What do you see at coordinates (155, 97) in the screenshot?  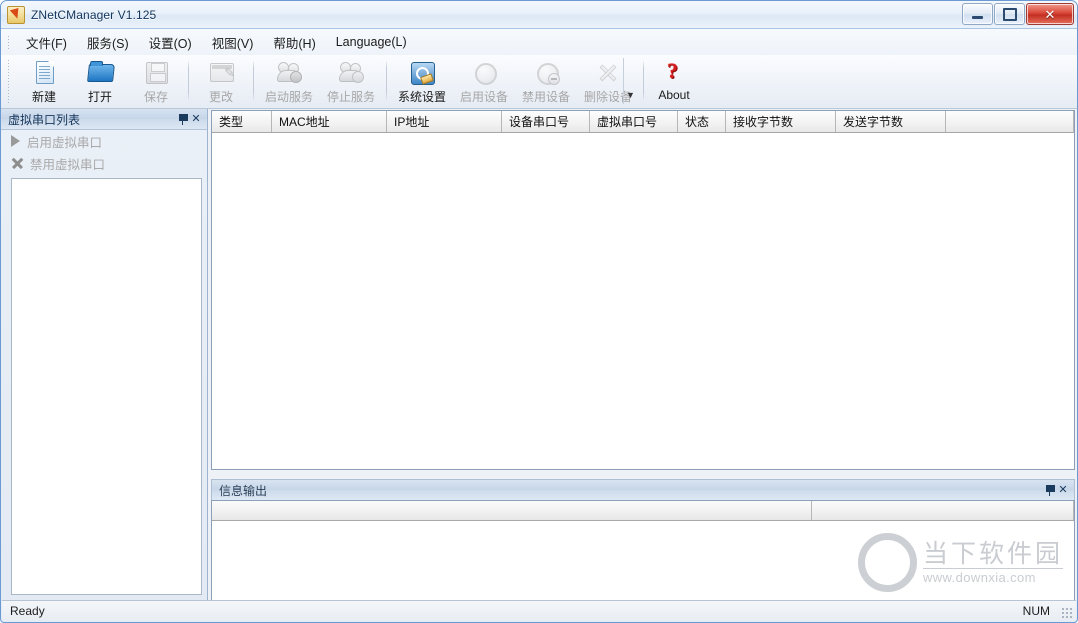 I see `toolbar-label-save: 保存` at bounding box center [155, 97].